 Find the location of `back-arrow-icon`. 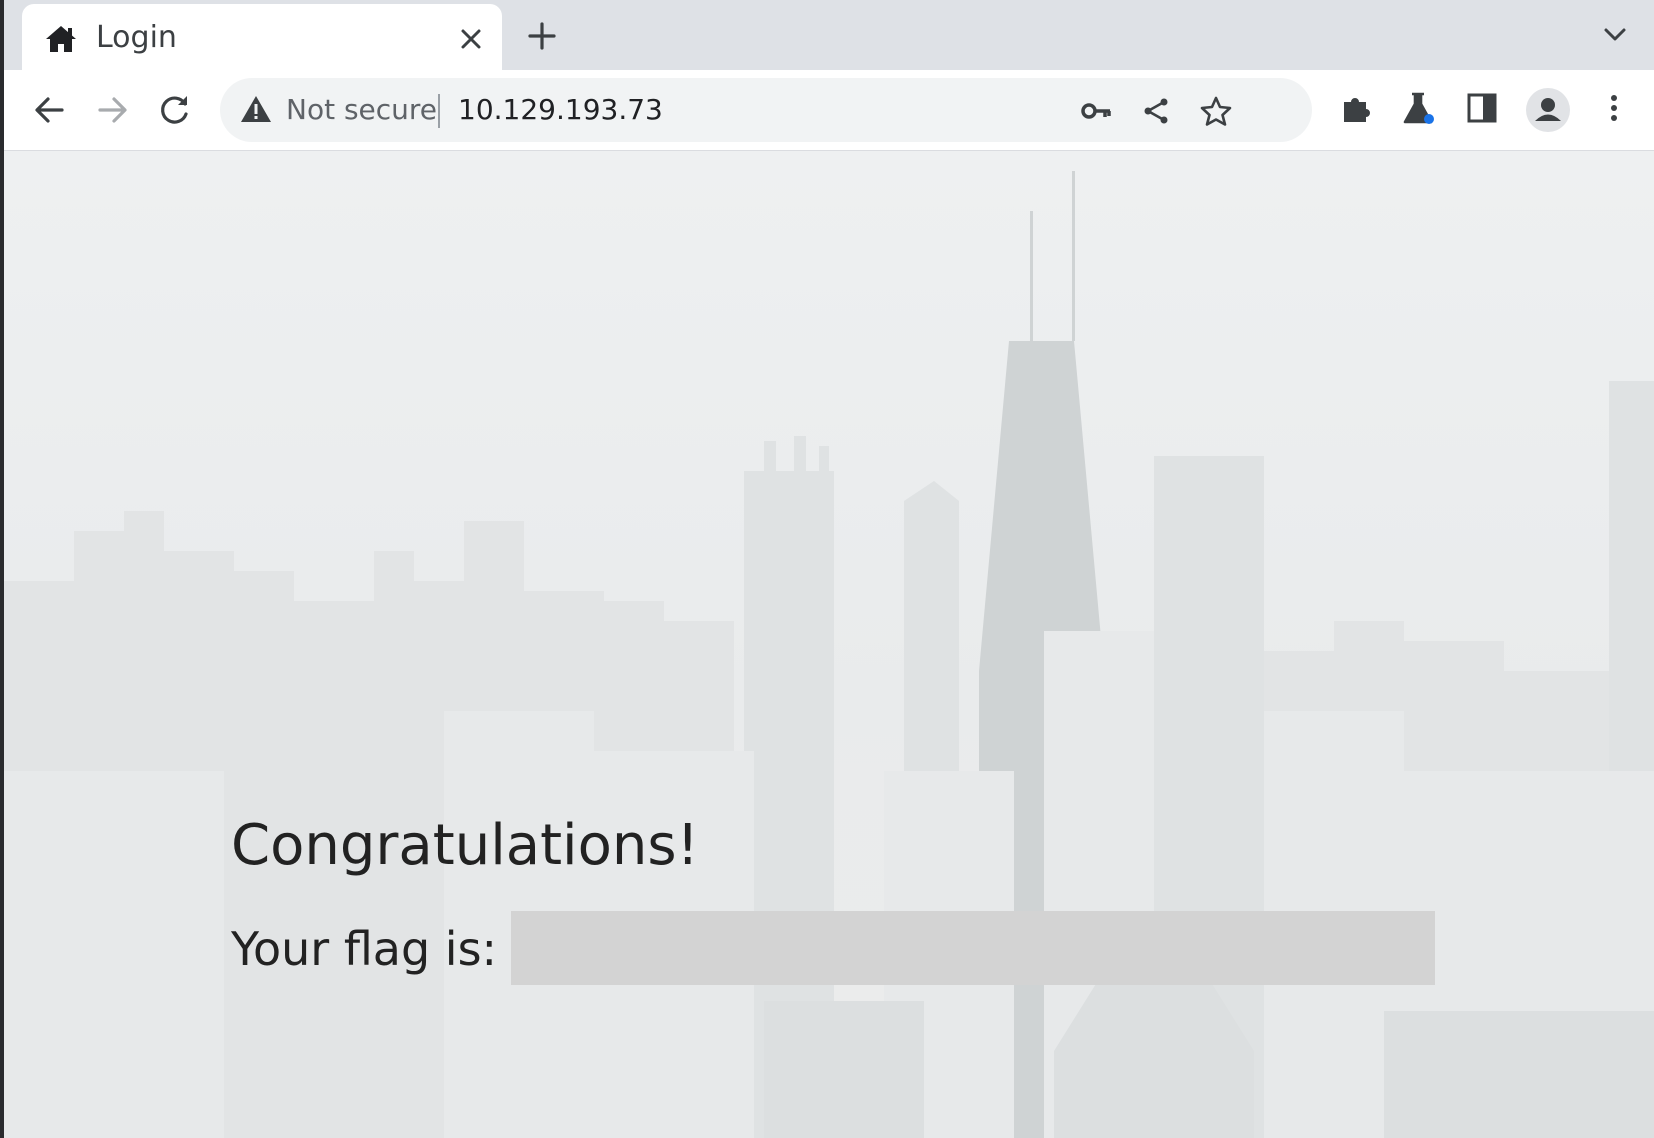

back-arrow-icon is located at coordinates (50, 110).